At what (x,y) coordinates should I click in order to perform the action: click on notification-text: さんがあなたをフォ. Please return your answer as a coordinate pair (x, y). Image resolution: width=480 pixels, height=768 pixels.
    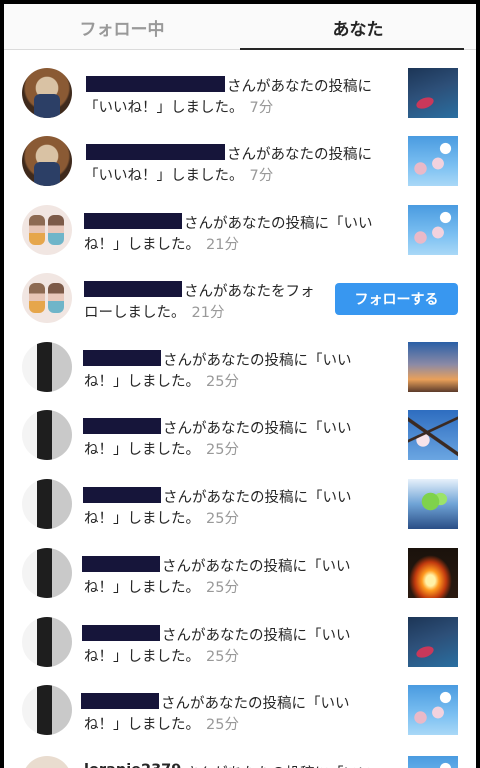
    Looking at the image, I should click on (249, 292).